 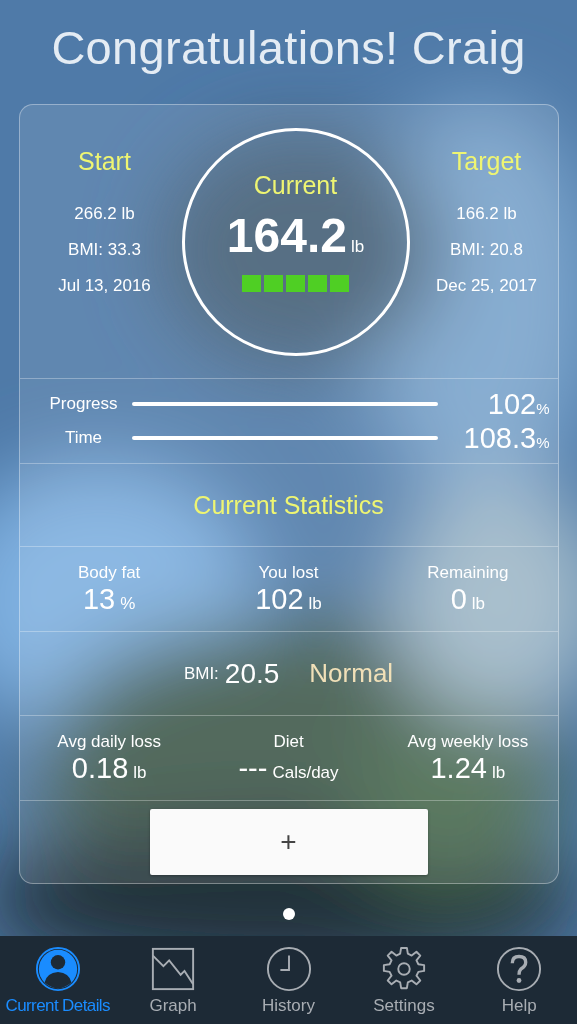 What do you see at coordinates (288, 842) in the screenshot?
I see `add-entry-button: +` at bounding box center [288, 842].